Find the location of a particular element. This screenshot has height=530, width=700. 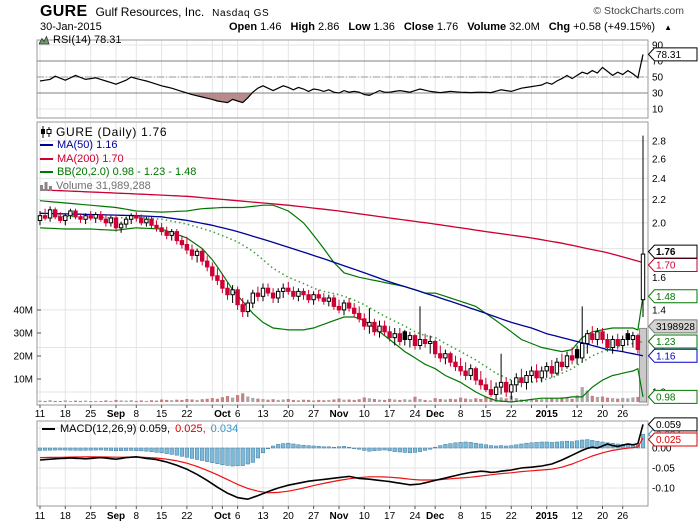

stockcharts-copyright-link: © StockCharts.com is located at coordinates (638, 11).